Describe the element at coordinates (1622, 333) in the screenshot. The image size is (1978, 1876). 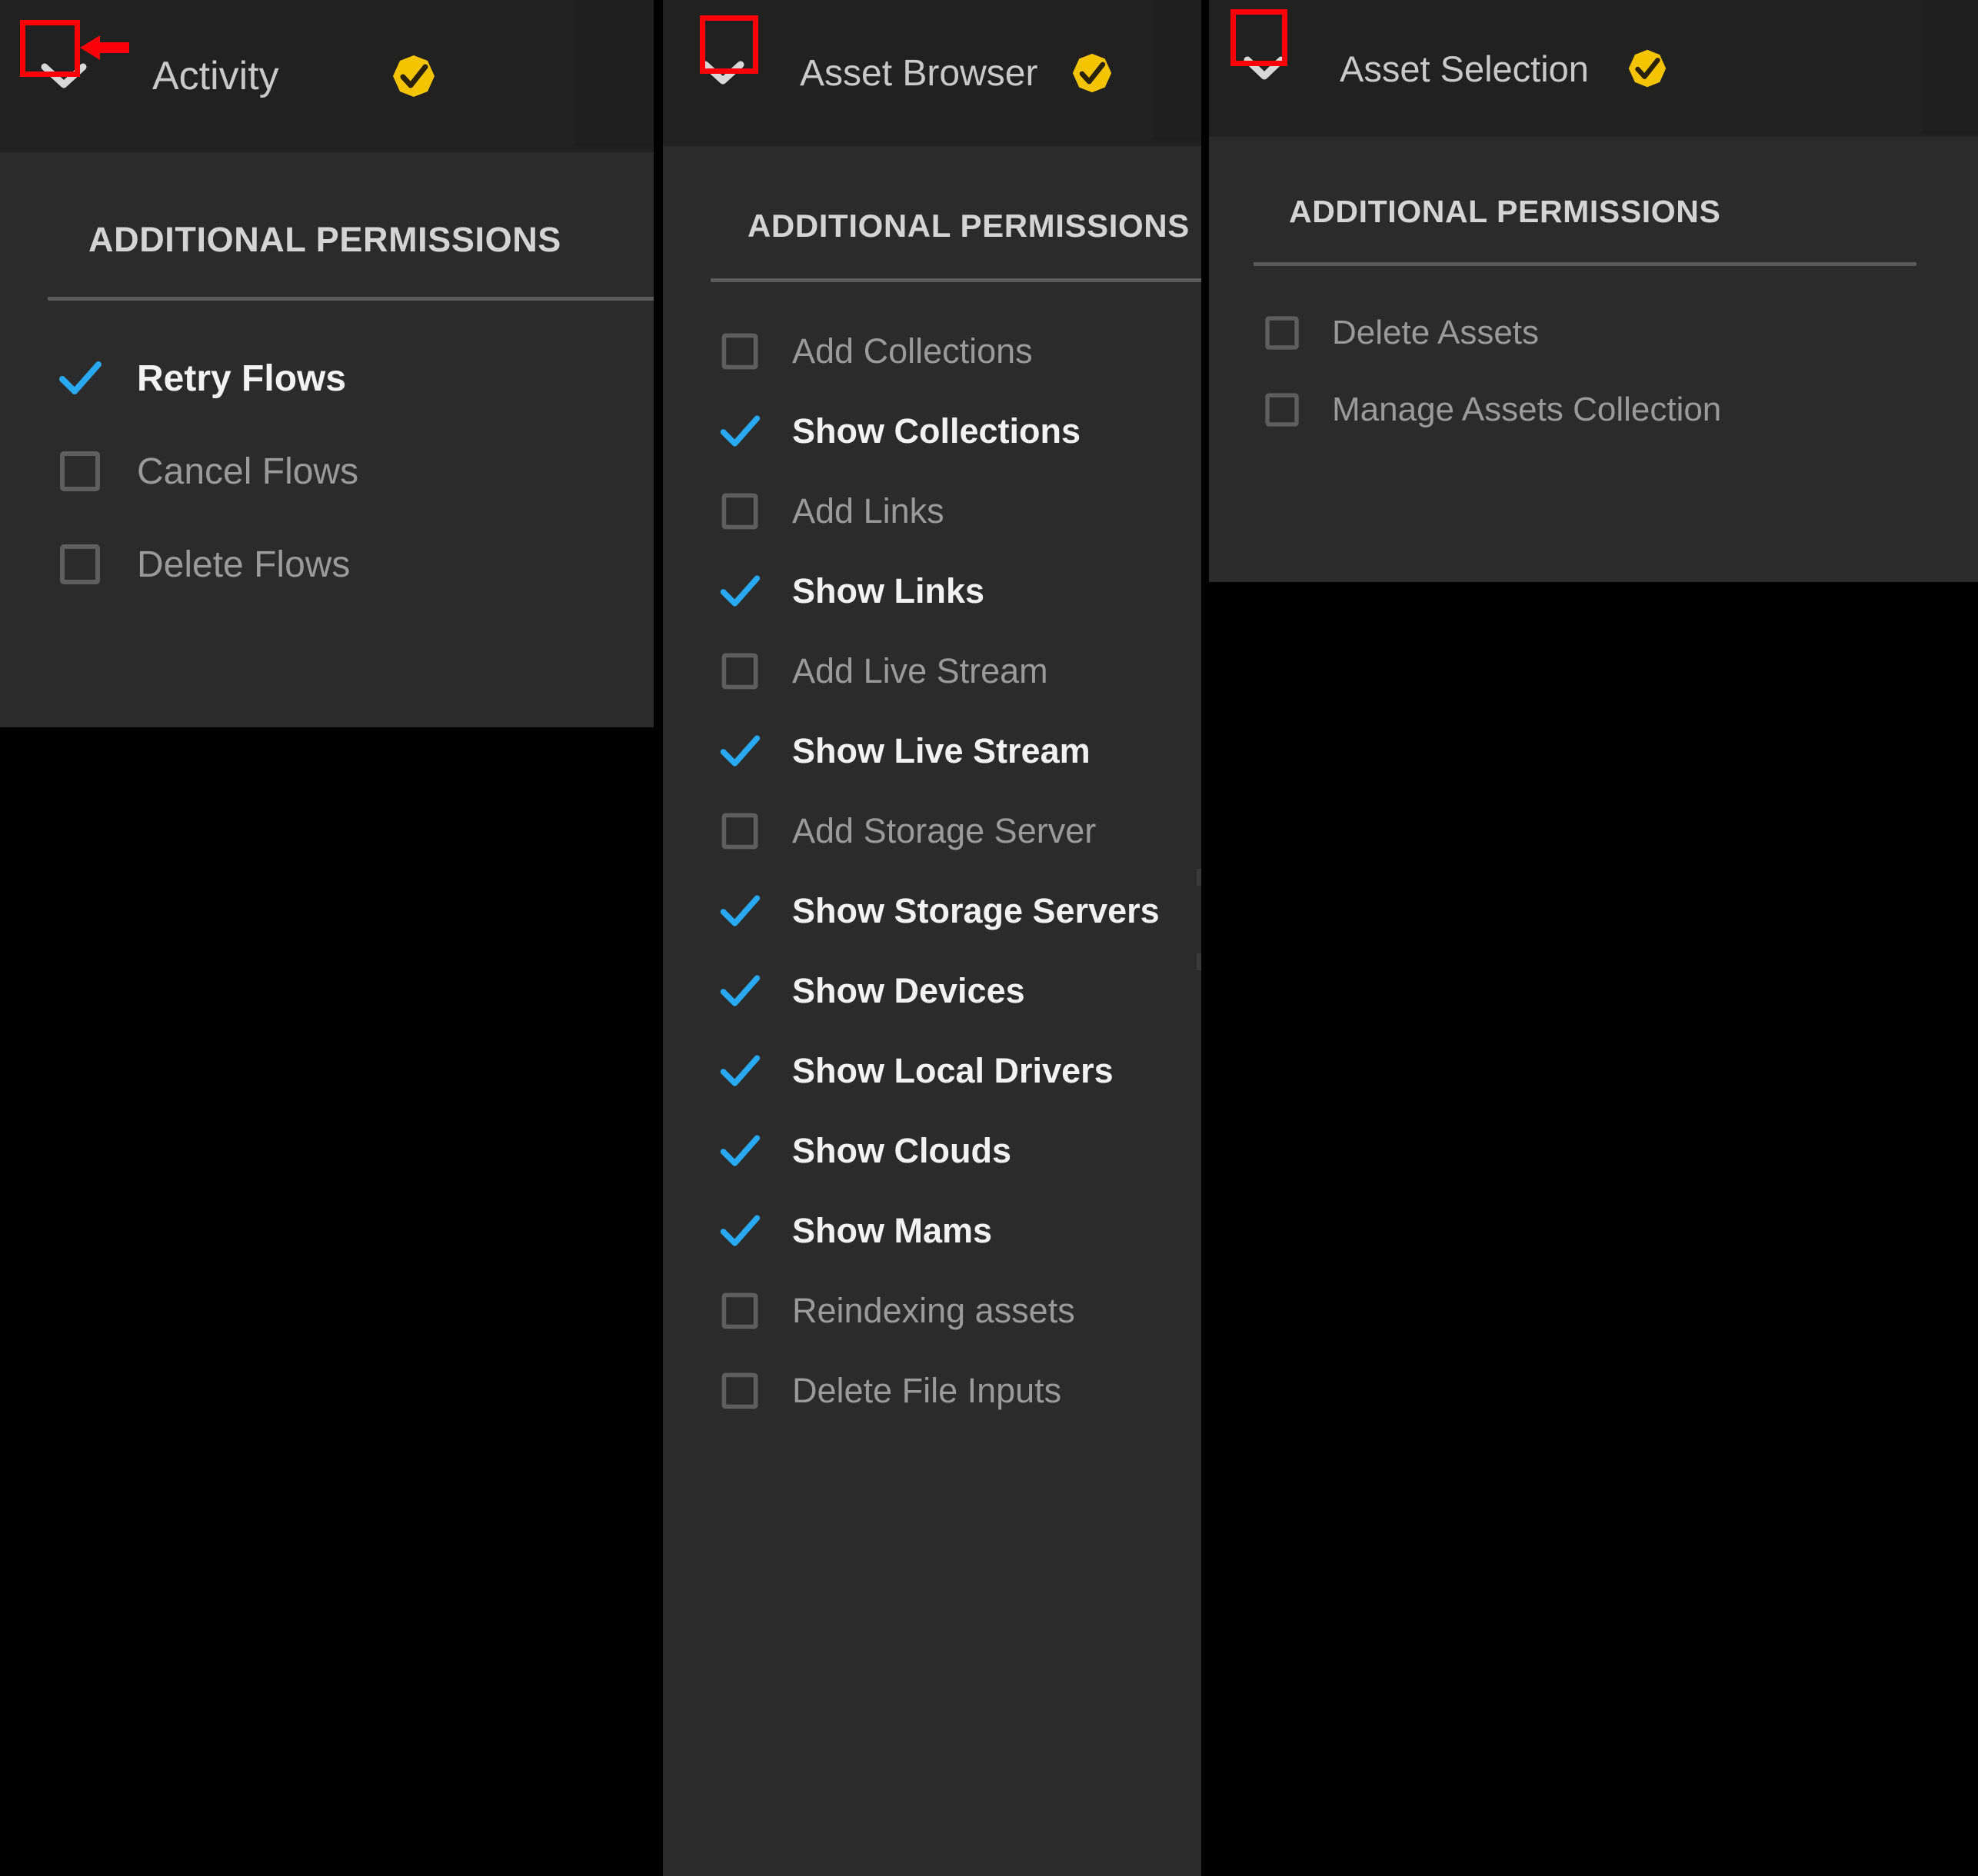
I see `permission-row: Delete Assets` at that location.